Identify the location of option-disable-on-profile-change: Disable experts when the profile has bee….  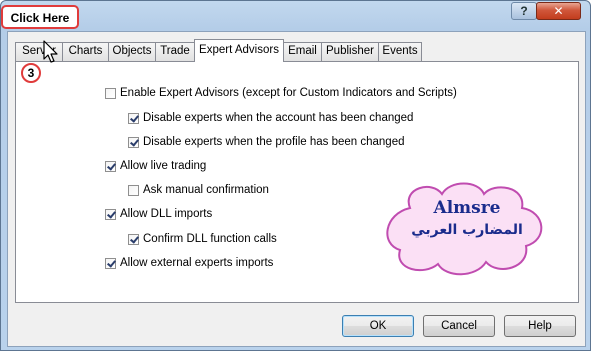
(266, 142).